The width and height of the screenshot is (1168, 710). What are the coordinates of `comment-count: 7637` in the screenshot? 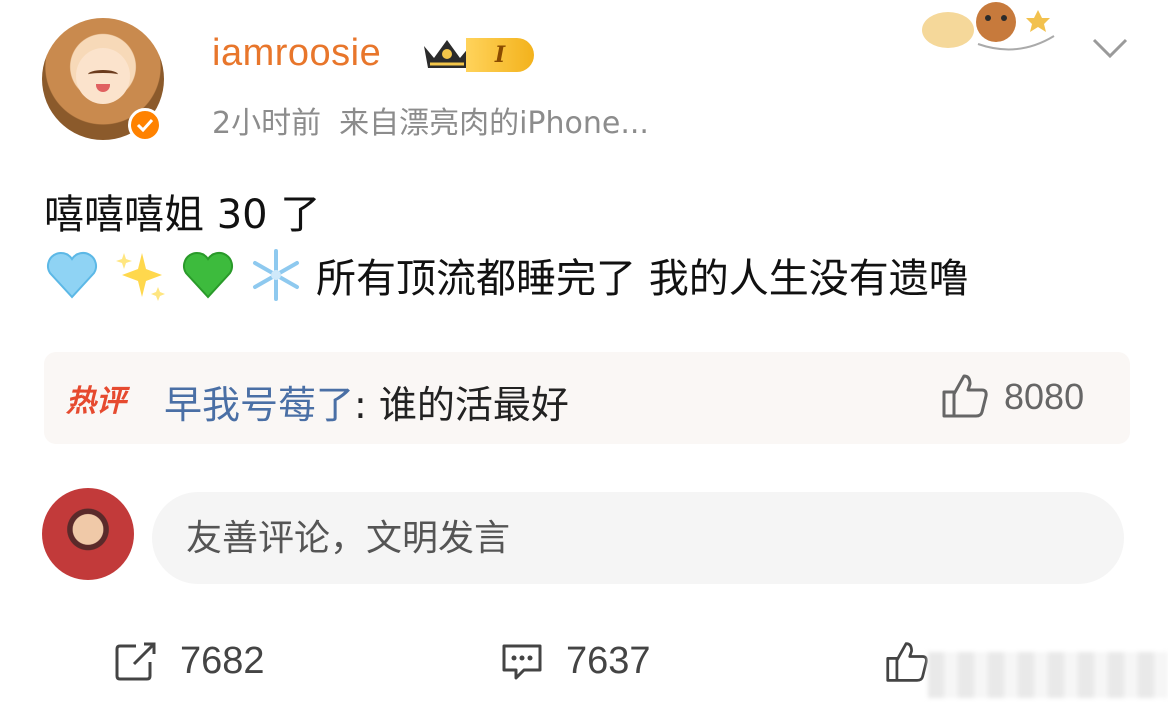 It's located at (608, 661).